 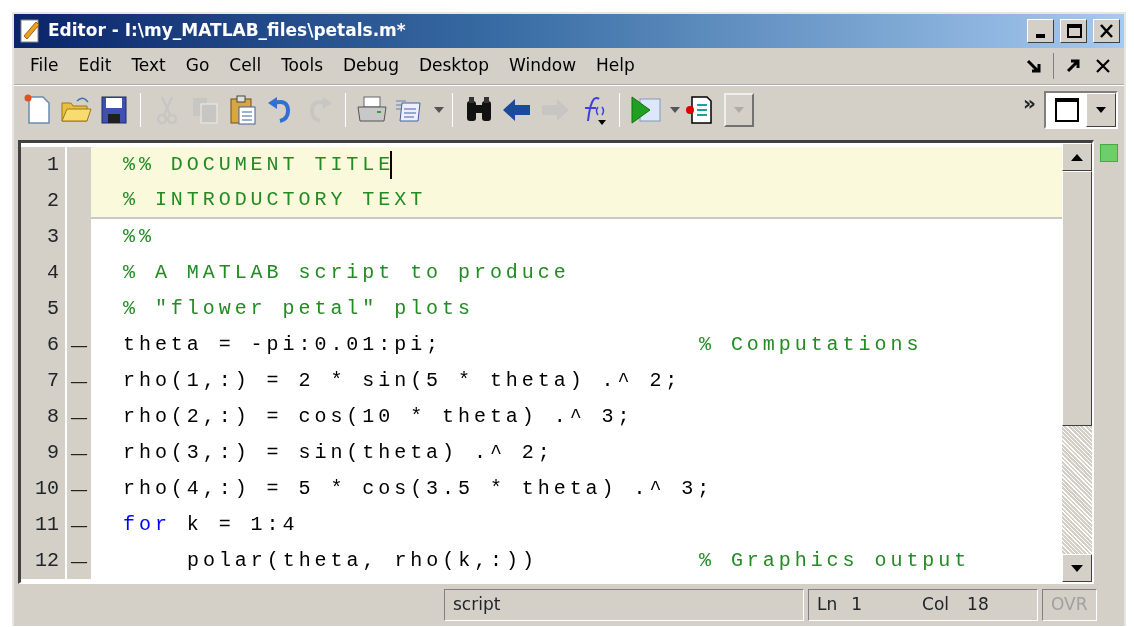 I want to click on line-number: 1, so click(x=43, y=165).